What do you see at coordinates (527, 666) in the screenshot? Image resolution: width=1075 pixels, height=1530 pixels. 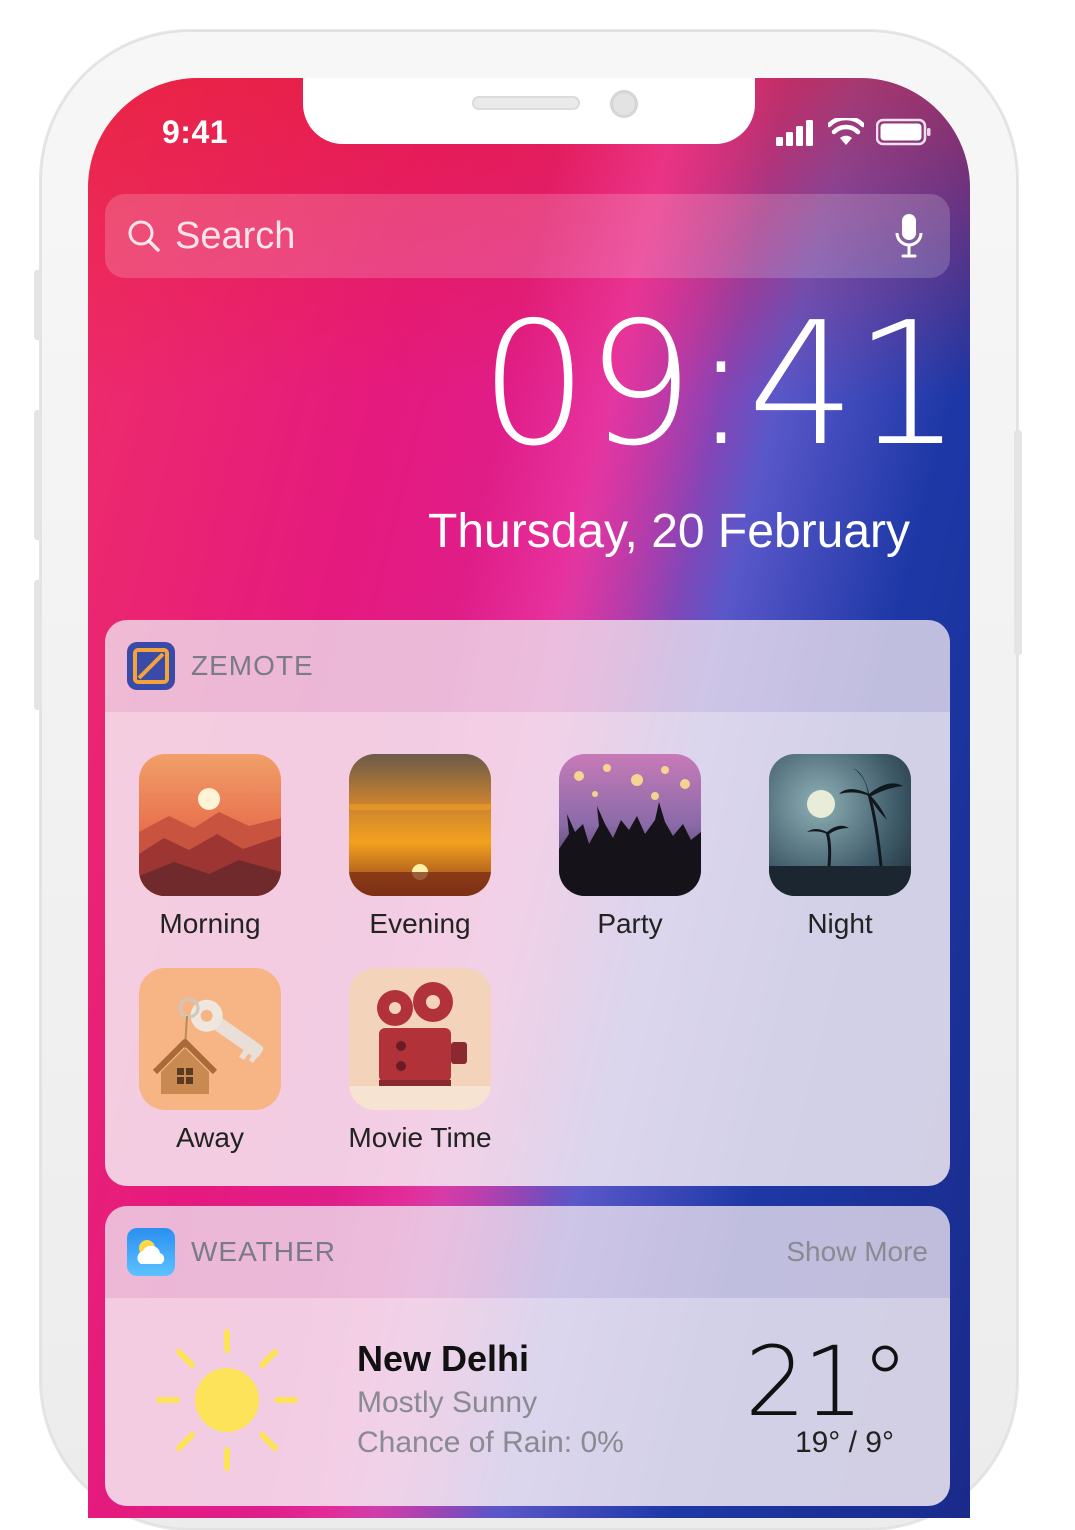 I see `zemote-widget-header: ZEMOTE` at bounding box center [527, 666].